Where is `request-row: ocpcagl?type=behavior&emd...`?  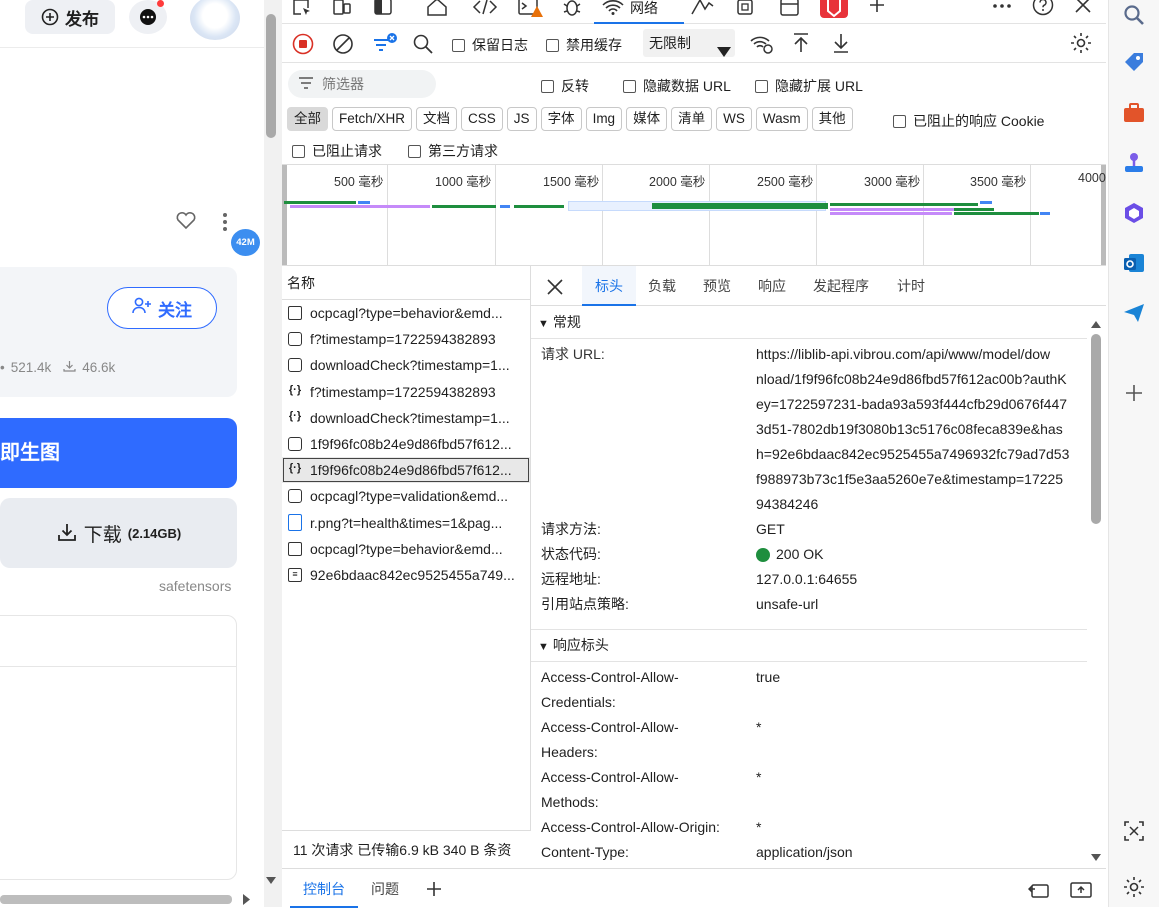
request-row: ocpcagl?type=behavior&emd... is located at coordinates (406, 313).